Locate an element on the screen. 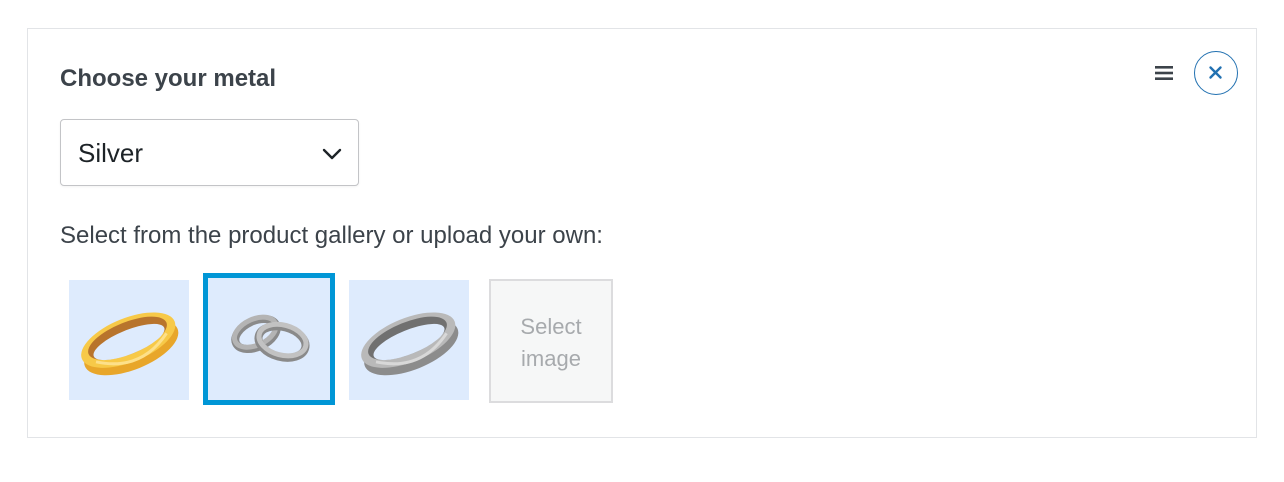 The width and height of the screenshot is (1284, 482). gallery-image-silver-ring is located at coordinates (409, 340).